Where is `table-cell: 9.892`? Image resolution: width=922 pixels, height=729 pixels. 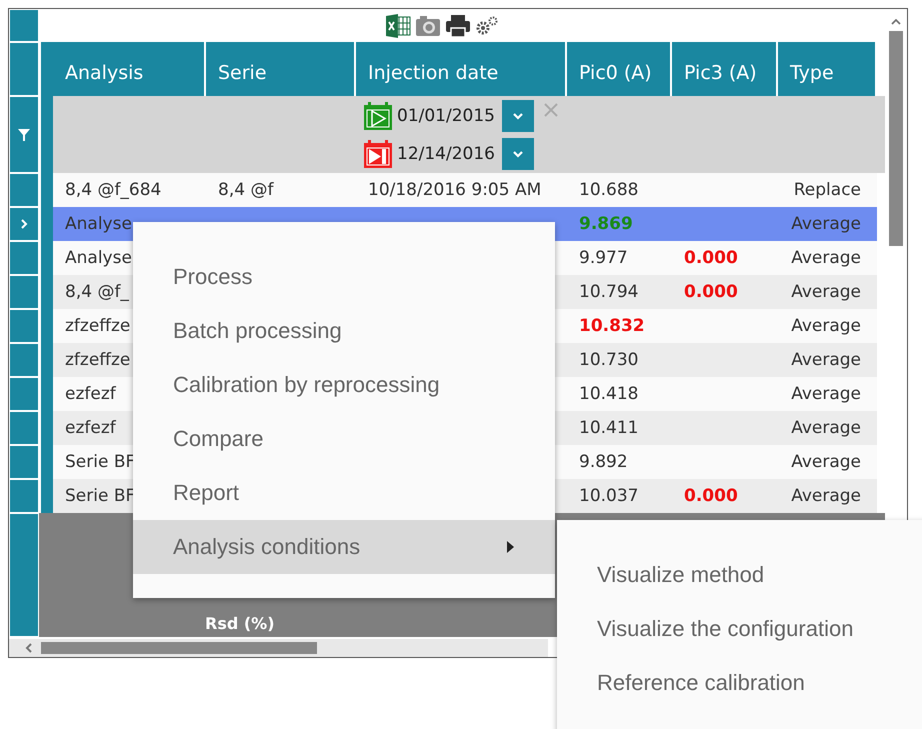
table-cell: 9.892 is located at coordinates (603, 462).